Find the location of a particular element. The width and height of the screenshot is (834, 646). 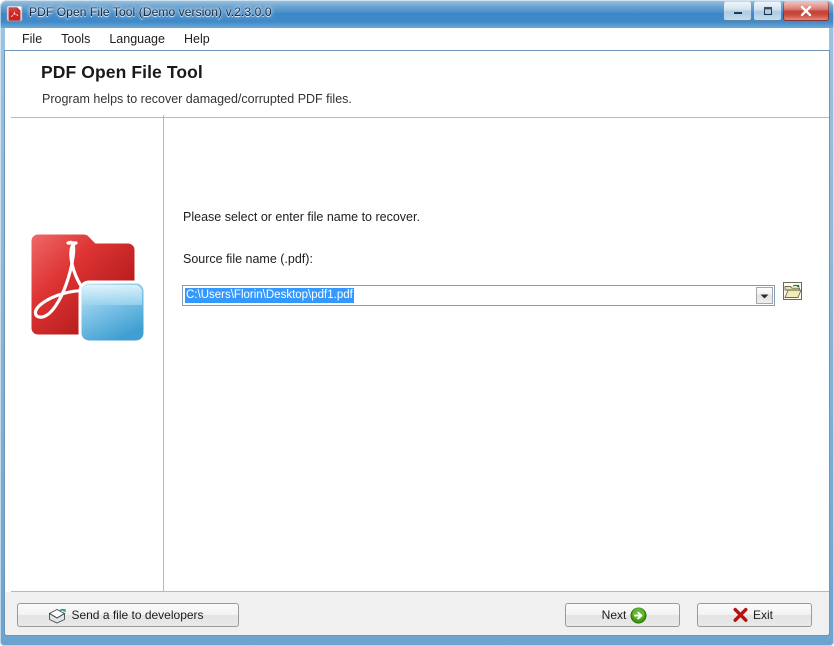

maximize-button is located at coordinates (767, 11).